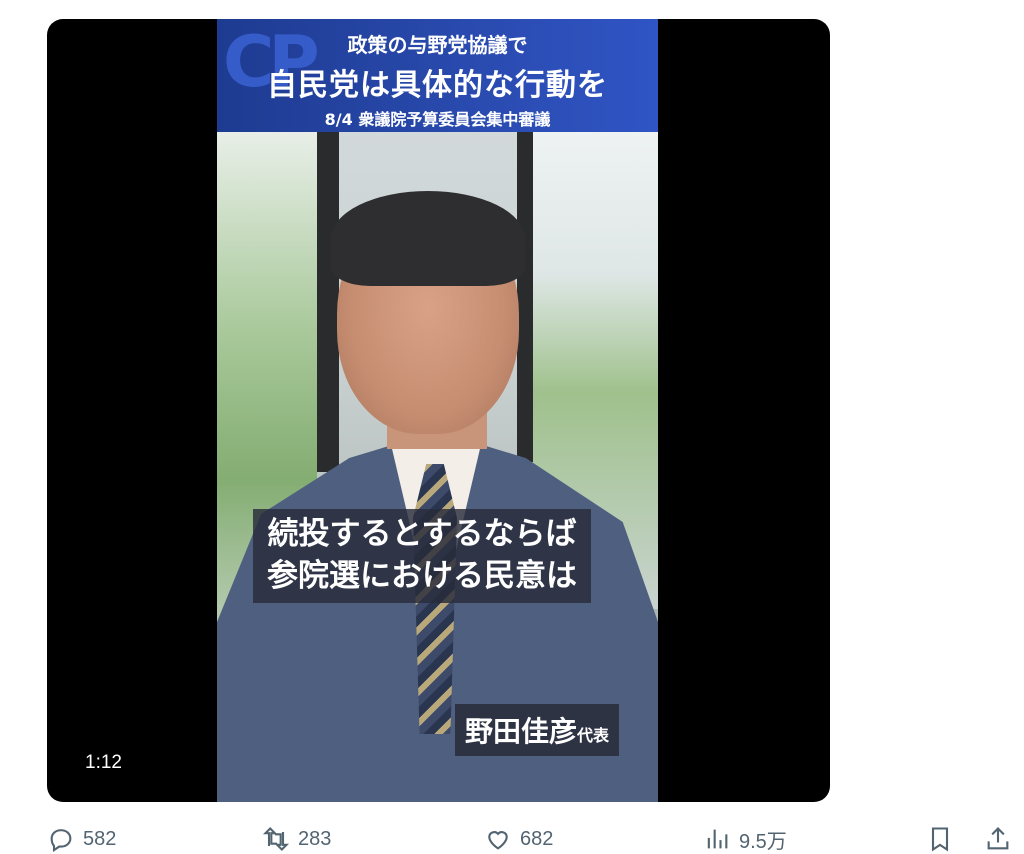 Image resolution: width=1024 pixels, height=854 pixels. What do you see at coordinates (998, 838) in the screenshot?
I see `share-icon` at bounding box center [998, 838].